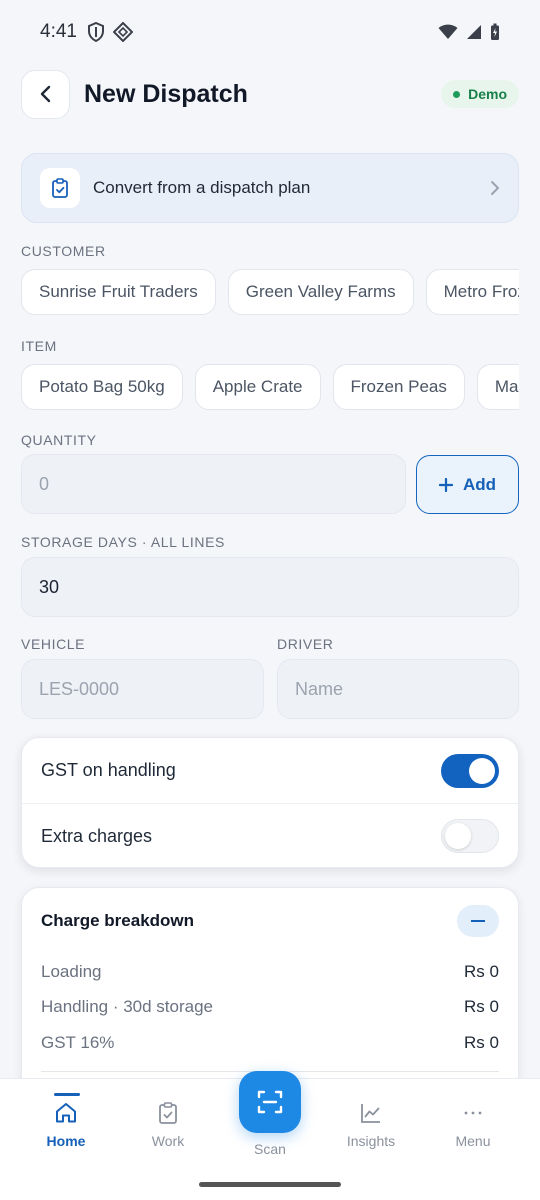 The width and height of the screenshot is (540, 1200). What do you see at coordinates (66, 1141) in the screenshot?
I see `nav-home-label: Home` at bounding box center [66, 1141].